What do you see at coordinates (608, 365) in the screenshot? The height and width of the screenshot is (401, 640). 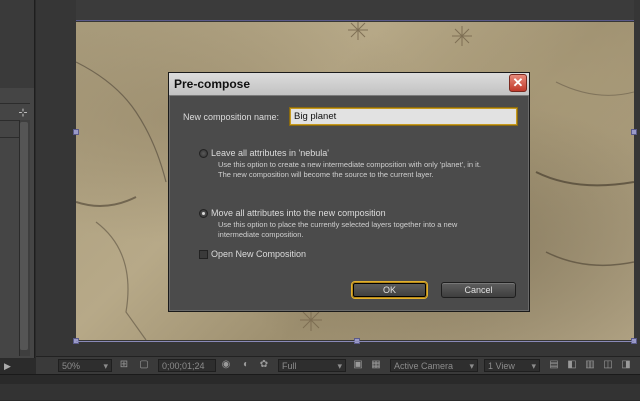 I see `flowchart-view-icon: ◫` at bounding box center [608, 365].